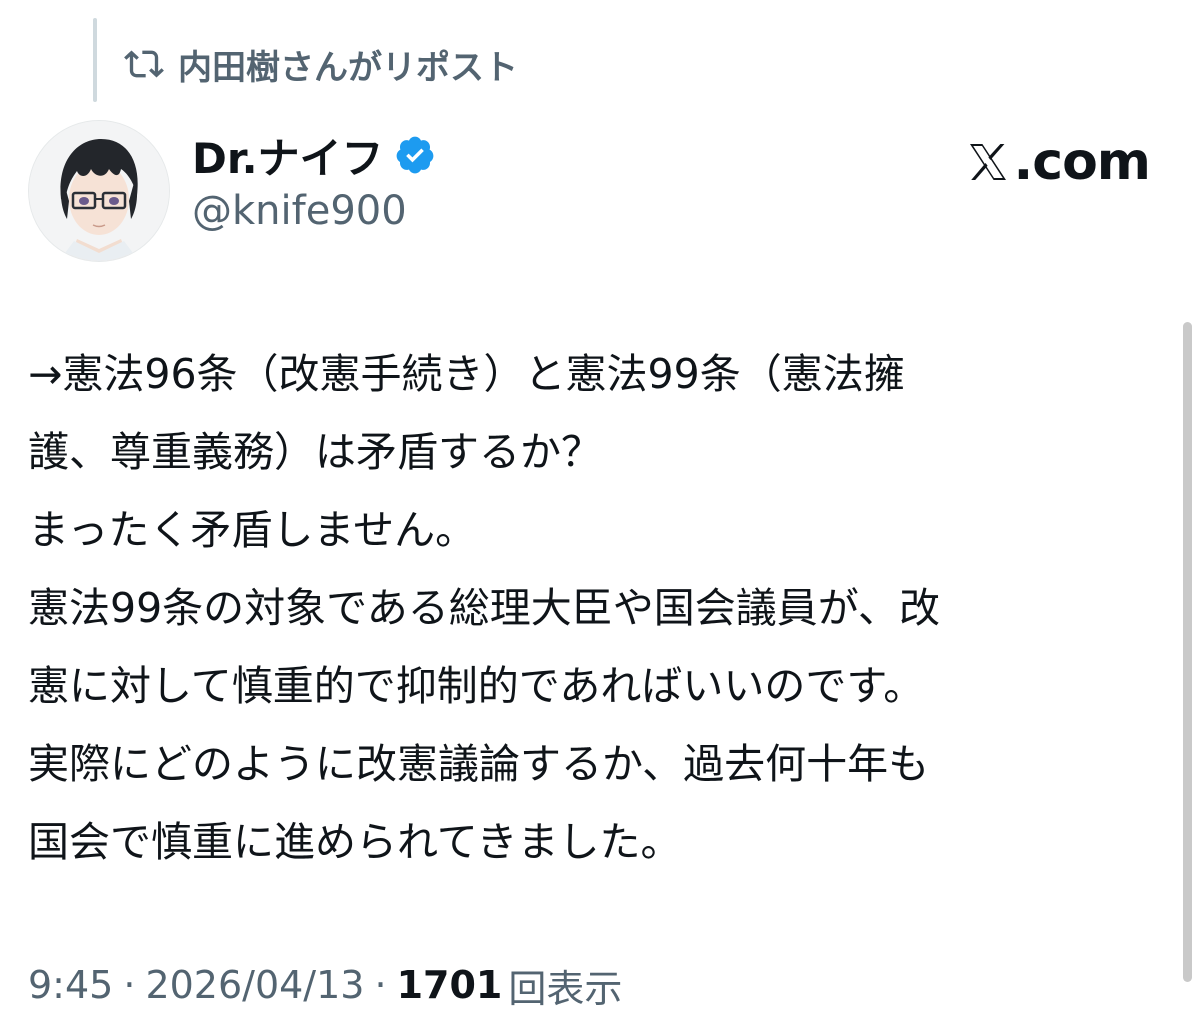 This screenshot has width=1200, height=1029. What do you see at coordinates (348, 67) in the screenshot?
I see `repost-text: 内田樹さんがリポスト` at bounding box center [348, 67].